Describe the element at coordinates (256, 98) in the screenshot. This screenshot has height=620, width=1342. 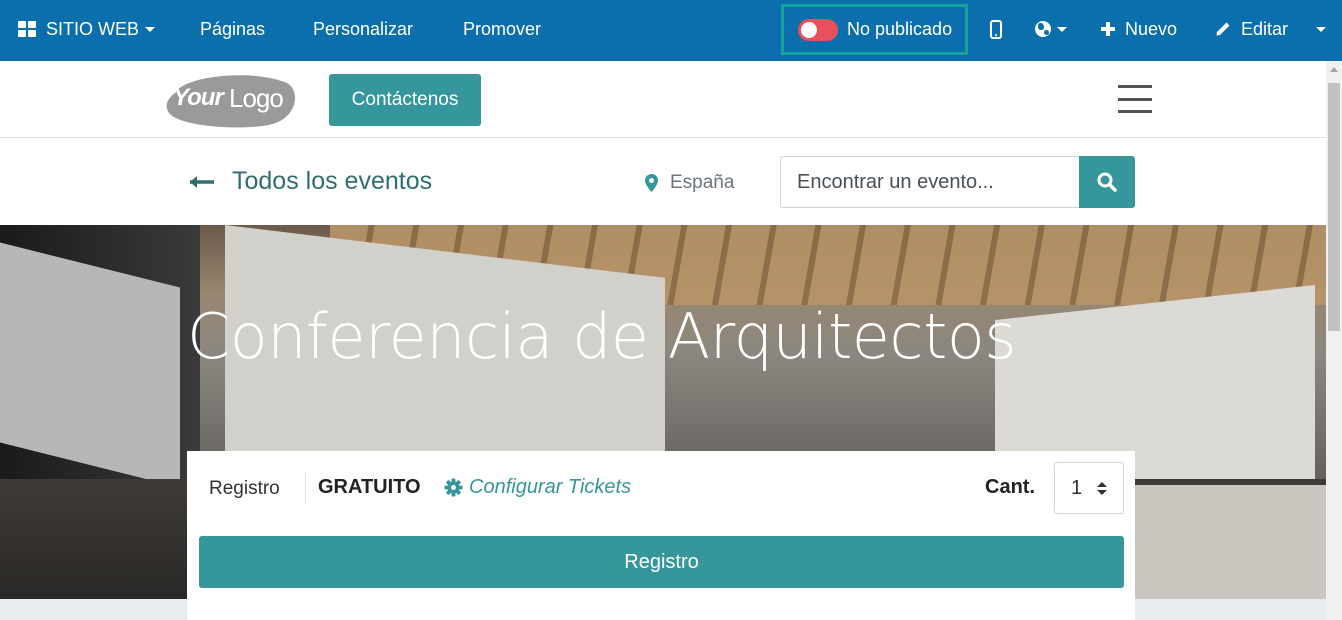
I see `svg-text: Logo` at that location.